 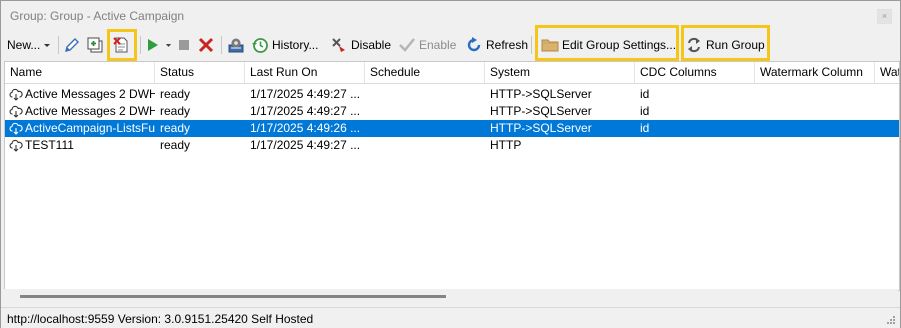 I want to click on run-button, so click(x=158, y=45).